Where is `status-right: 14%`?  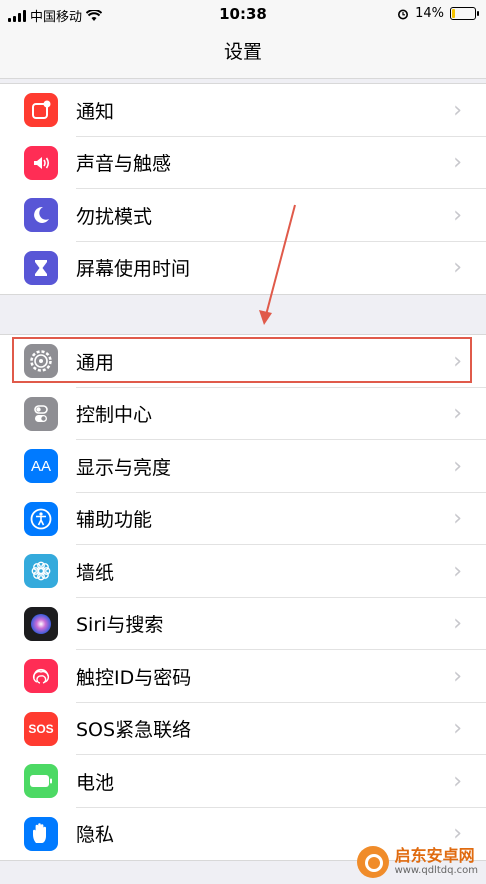
status-right: 14% is located at coordinates (438, 13).